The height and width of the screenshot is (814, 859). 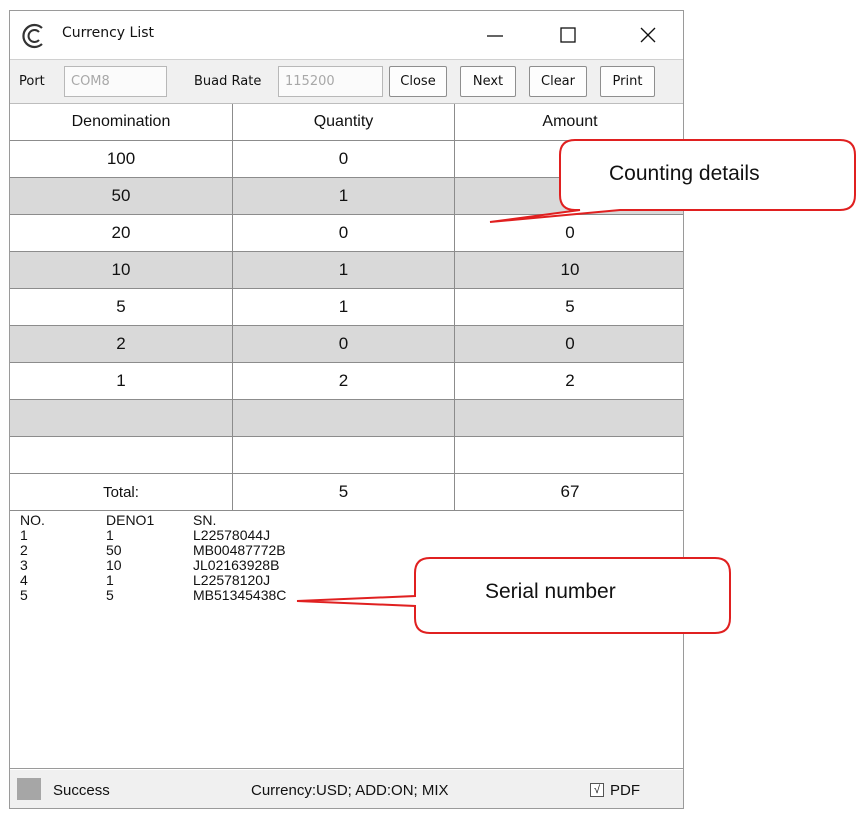 What do you see at coordinates (569, 307) in the screenshot?
I see `amount-cell: 5` at bounding box center [569, 307].